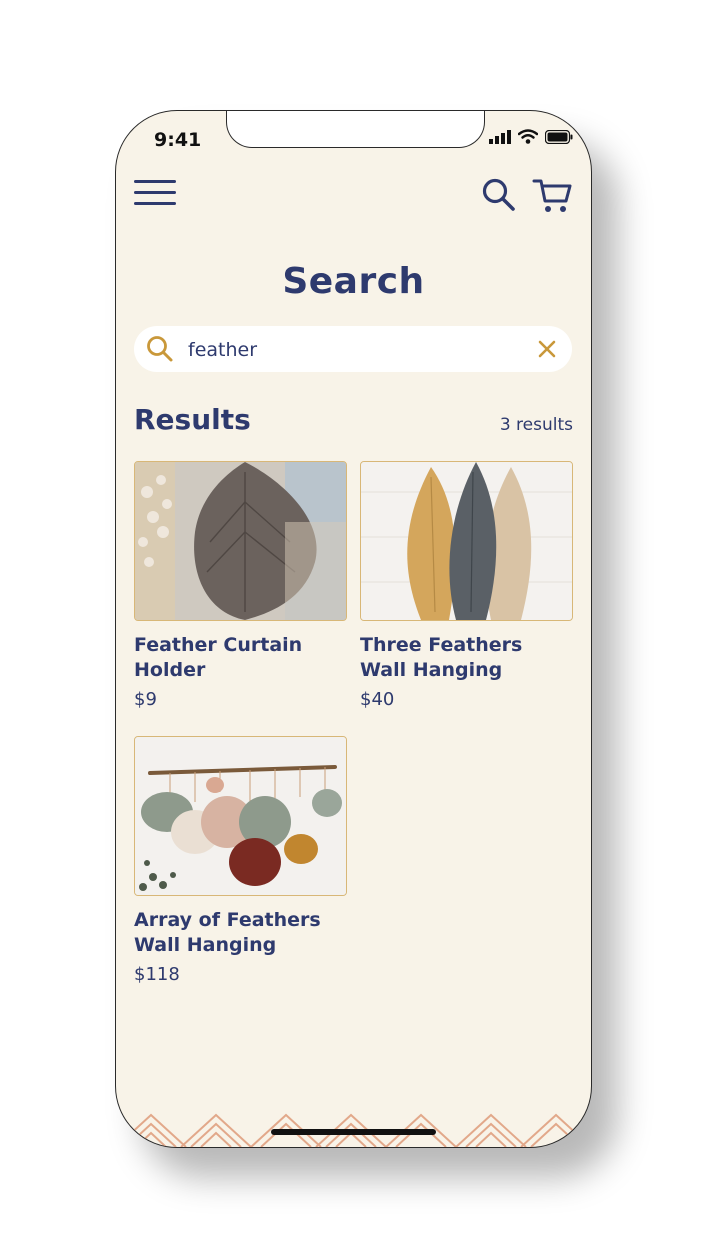  Describe the element at coordinates (155, 192) in the screenshot. I see `menu-icon` at that location.